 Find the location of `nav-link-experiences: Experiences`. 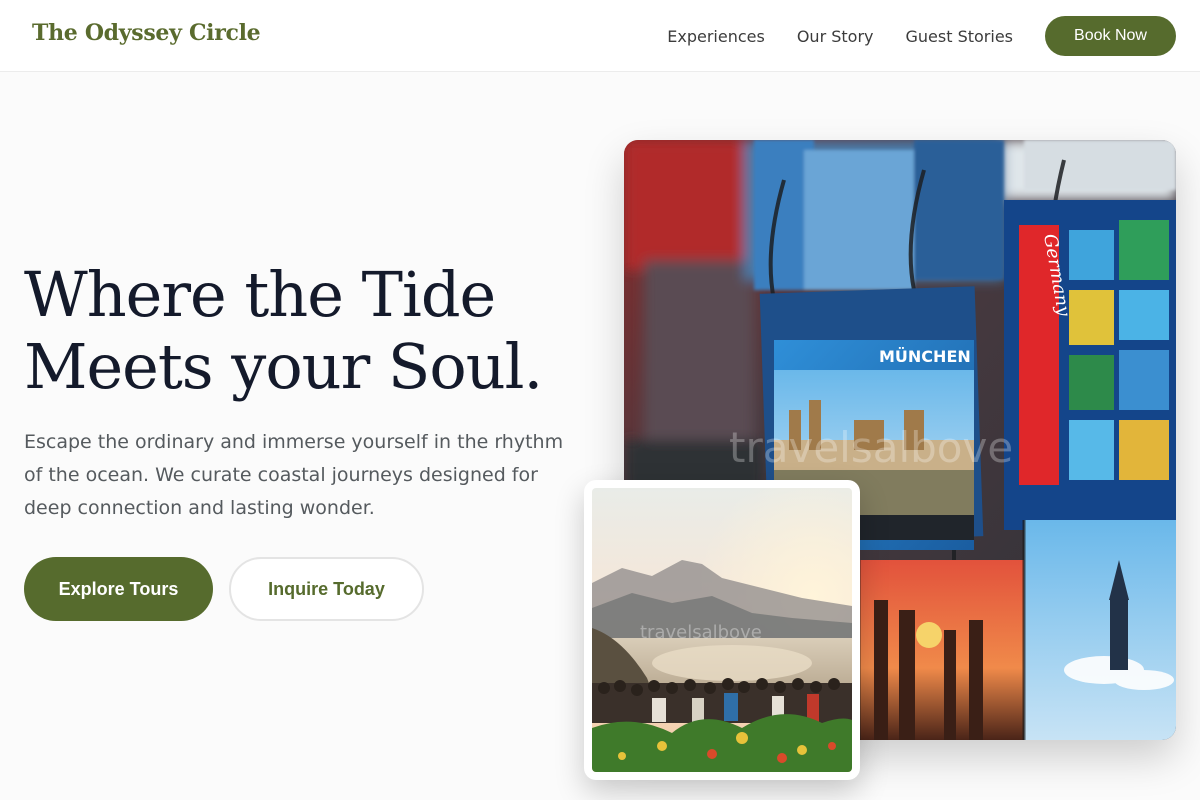

nav-link-experiences: Experiences is located at coordinates (716, 36).